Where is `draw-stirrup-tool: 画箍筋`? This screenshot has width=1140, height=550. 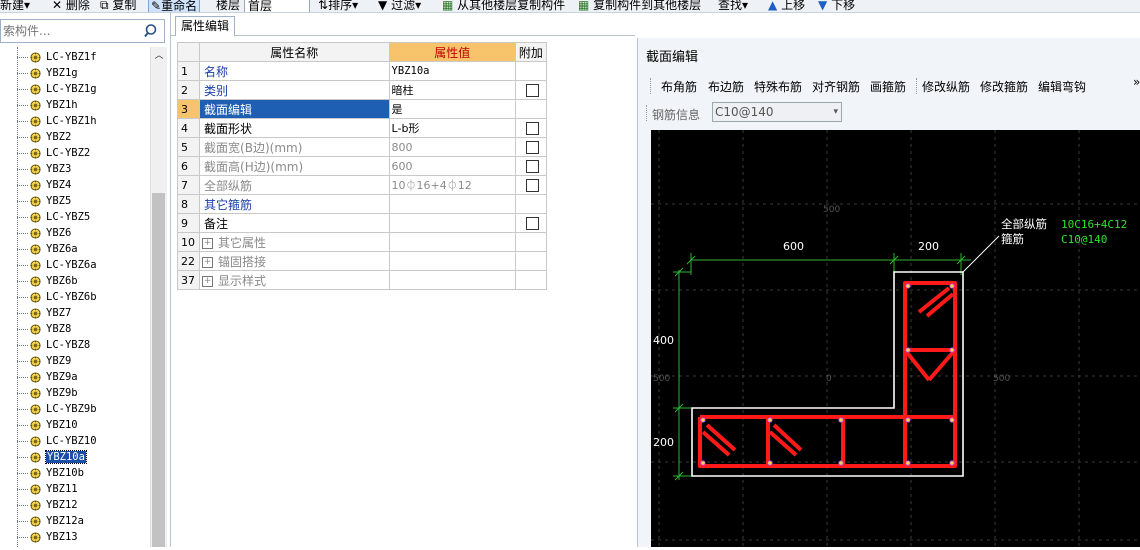
draw-stirrup-tool: 画箍筋 is located at coordinates (888, 86).